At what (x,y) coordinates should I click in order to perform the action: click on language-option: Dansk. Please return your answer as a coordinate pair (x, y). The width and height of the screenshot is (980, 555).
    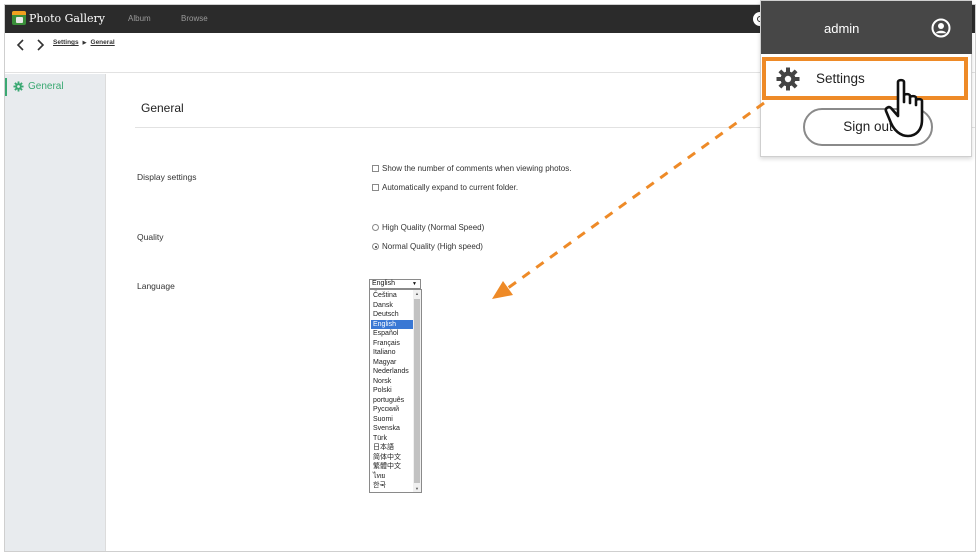
    Looking at the image, I should click on (392, 306).